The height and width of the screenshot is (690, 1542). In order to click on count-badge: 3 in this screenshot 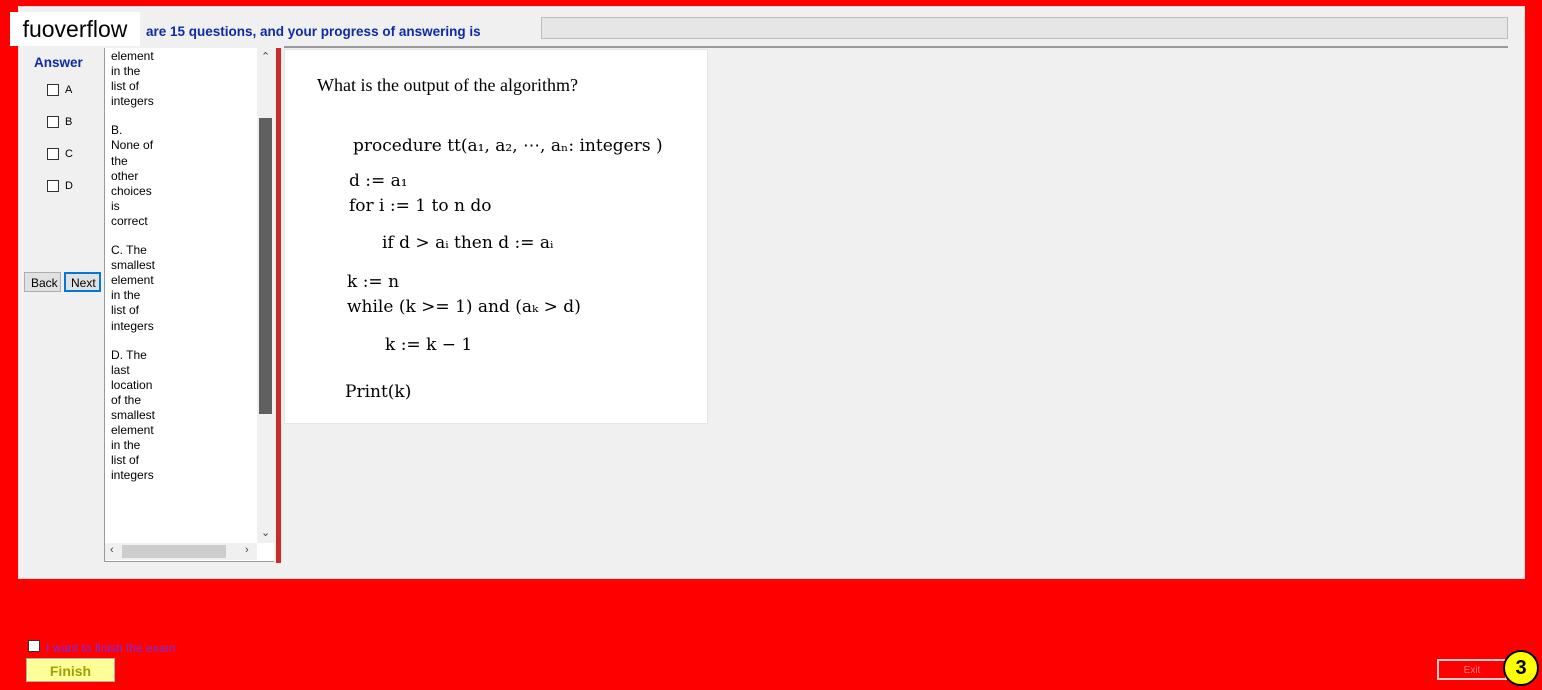, I will do `click(1521, 668)`.